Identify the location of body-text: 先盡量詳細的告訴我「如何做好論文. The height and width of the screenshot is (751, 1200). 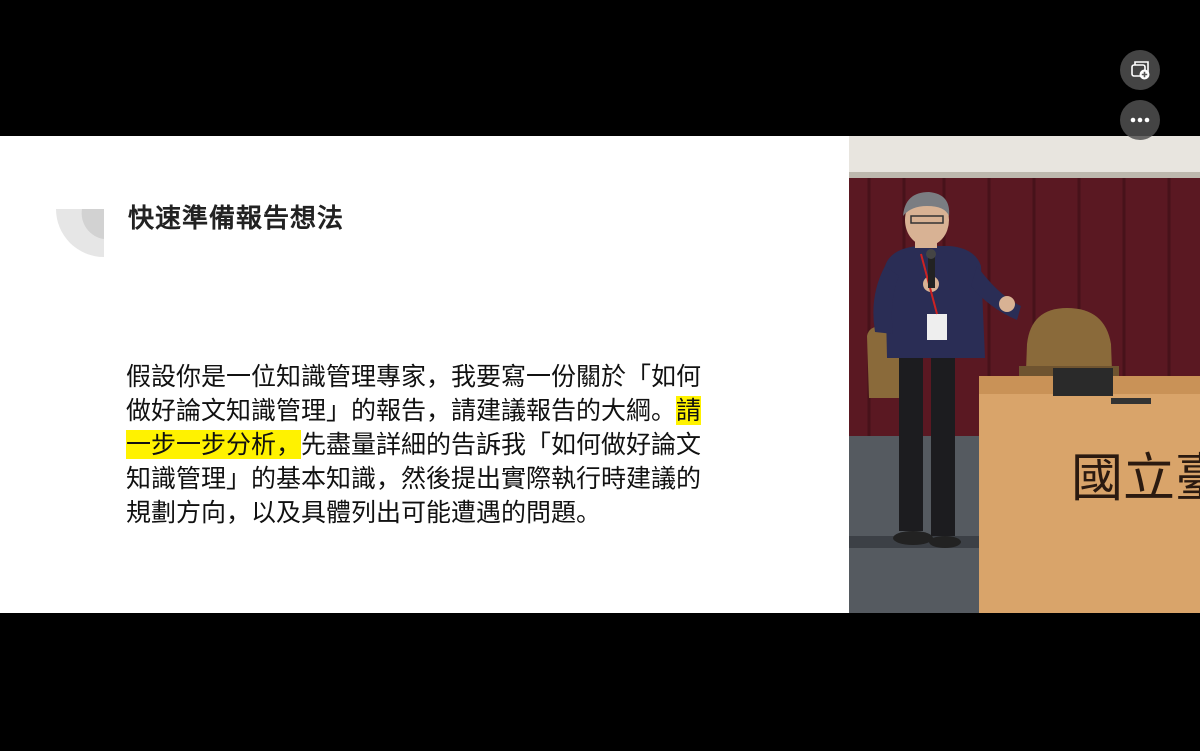
(501, 444).